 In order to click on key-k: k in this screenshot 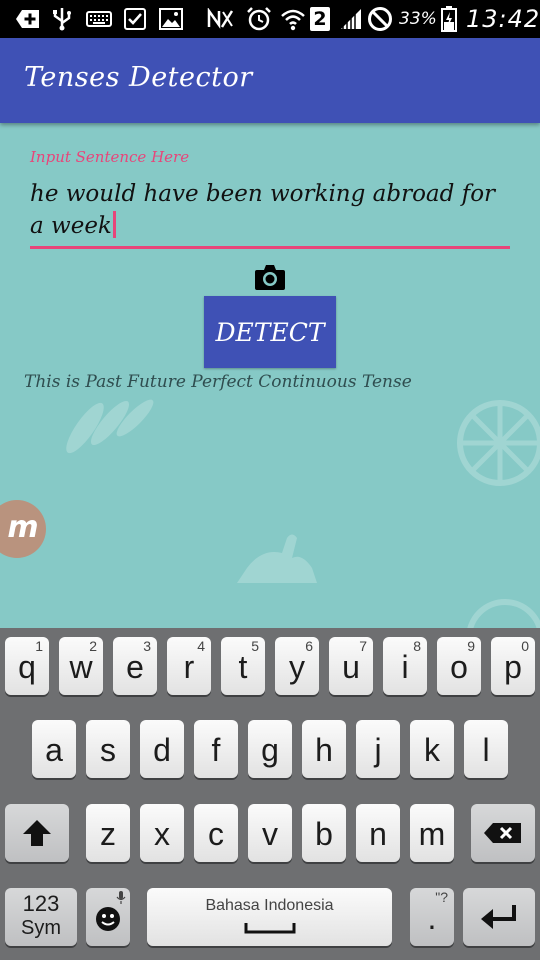, I will do `click(432, 749)`.